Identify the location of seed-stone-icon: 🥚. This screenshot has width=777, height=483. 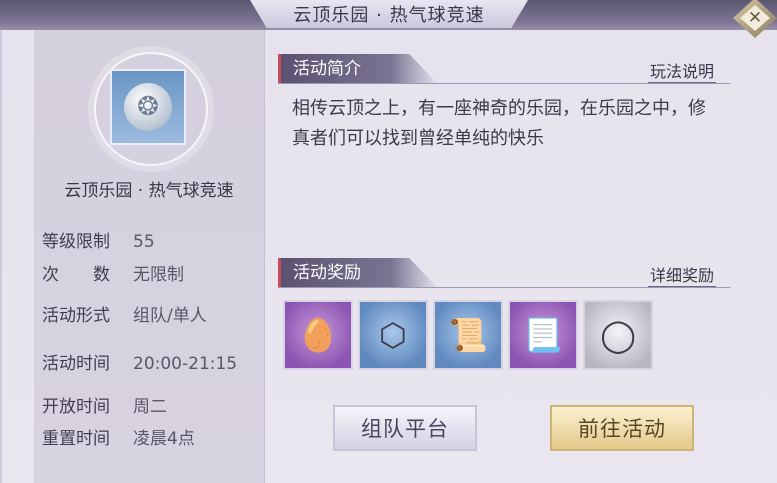
(318, 335).